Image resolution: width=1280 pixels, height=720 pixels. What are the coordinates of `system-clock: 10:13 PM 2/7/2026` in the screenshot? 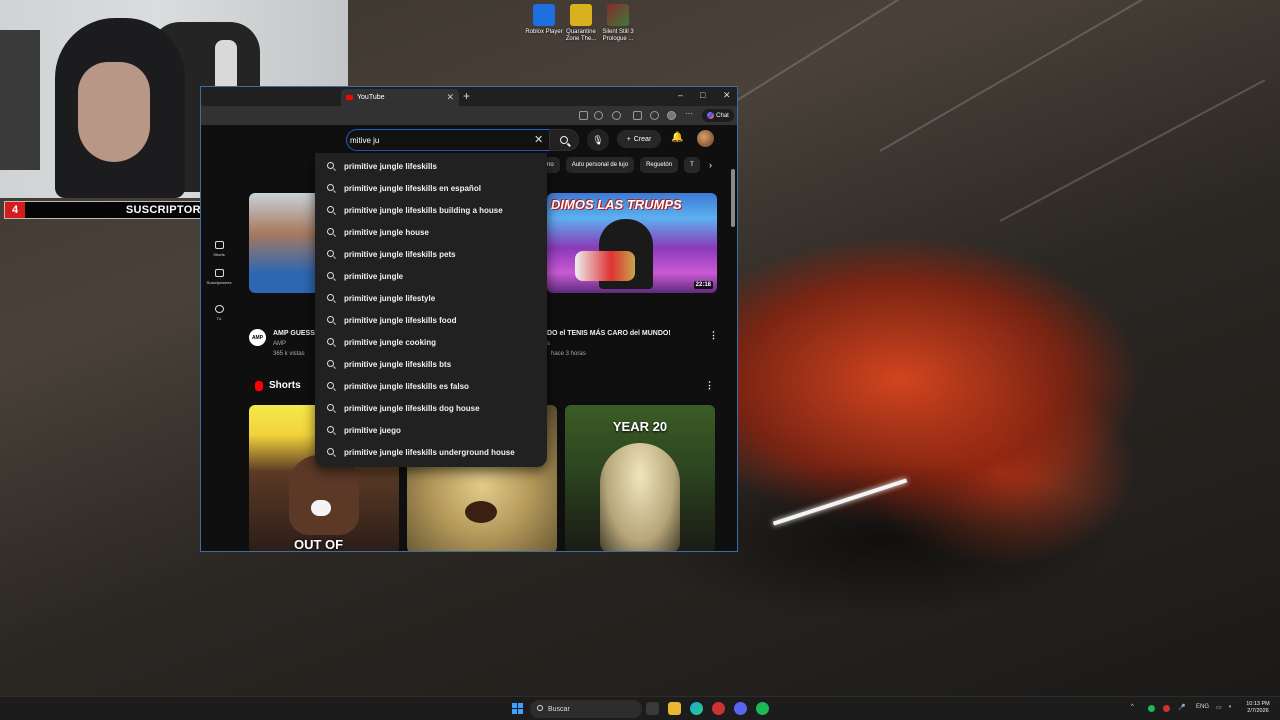 It's located at (1258, 708).